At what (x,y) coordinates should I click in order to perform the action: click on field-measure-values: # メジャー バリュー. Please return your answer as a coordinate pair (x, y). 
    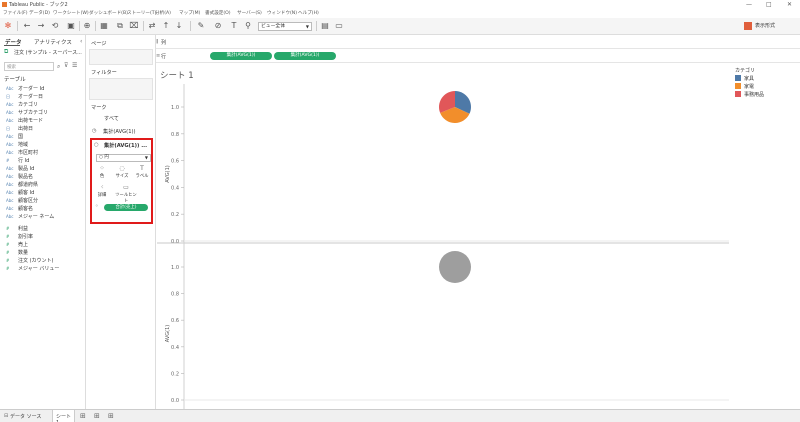
    Looking at the image, I should click on (32, 269).